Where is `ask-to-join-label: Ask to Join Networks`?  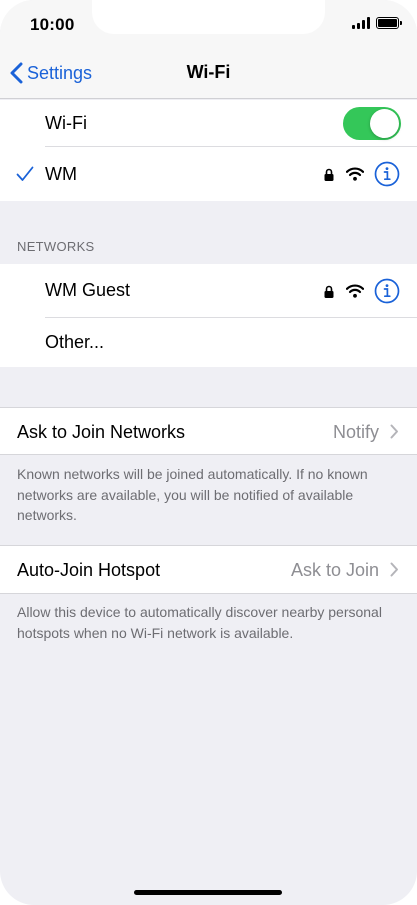 ask-to-join-label: Ask to Join Networks is located at coordinates (101, 432).